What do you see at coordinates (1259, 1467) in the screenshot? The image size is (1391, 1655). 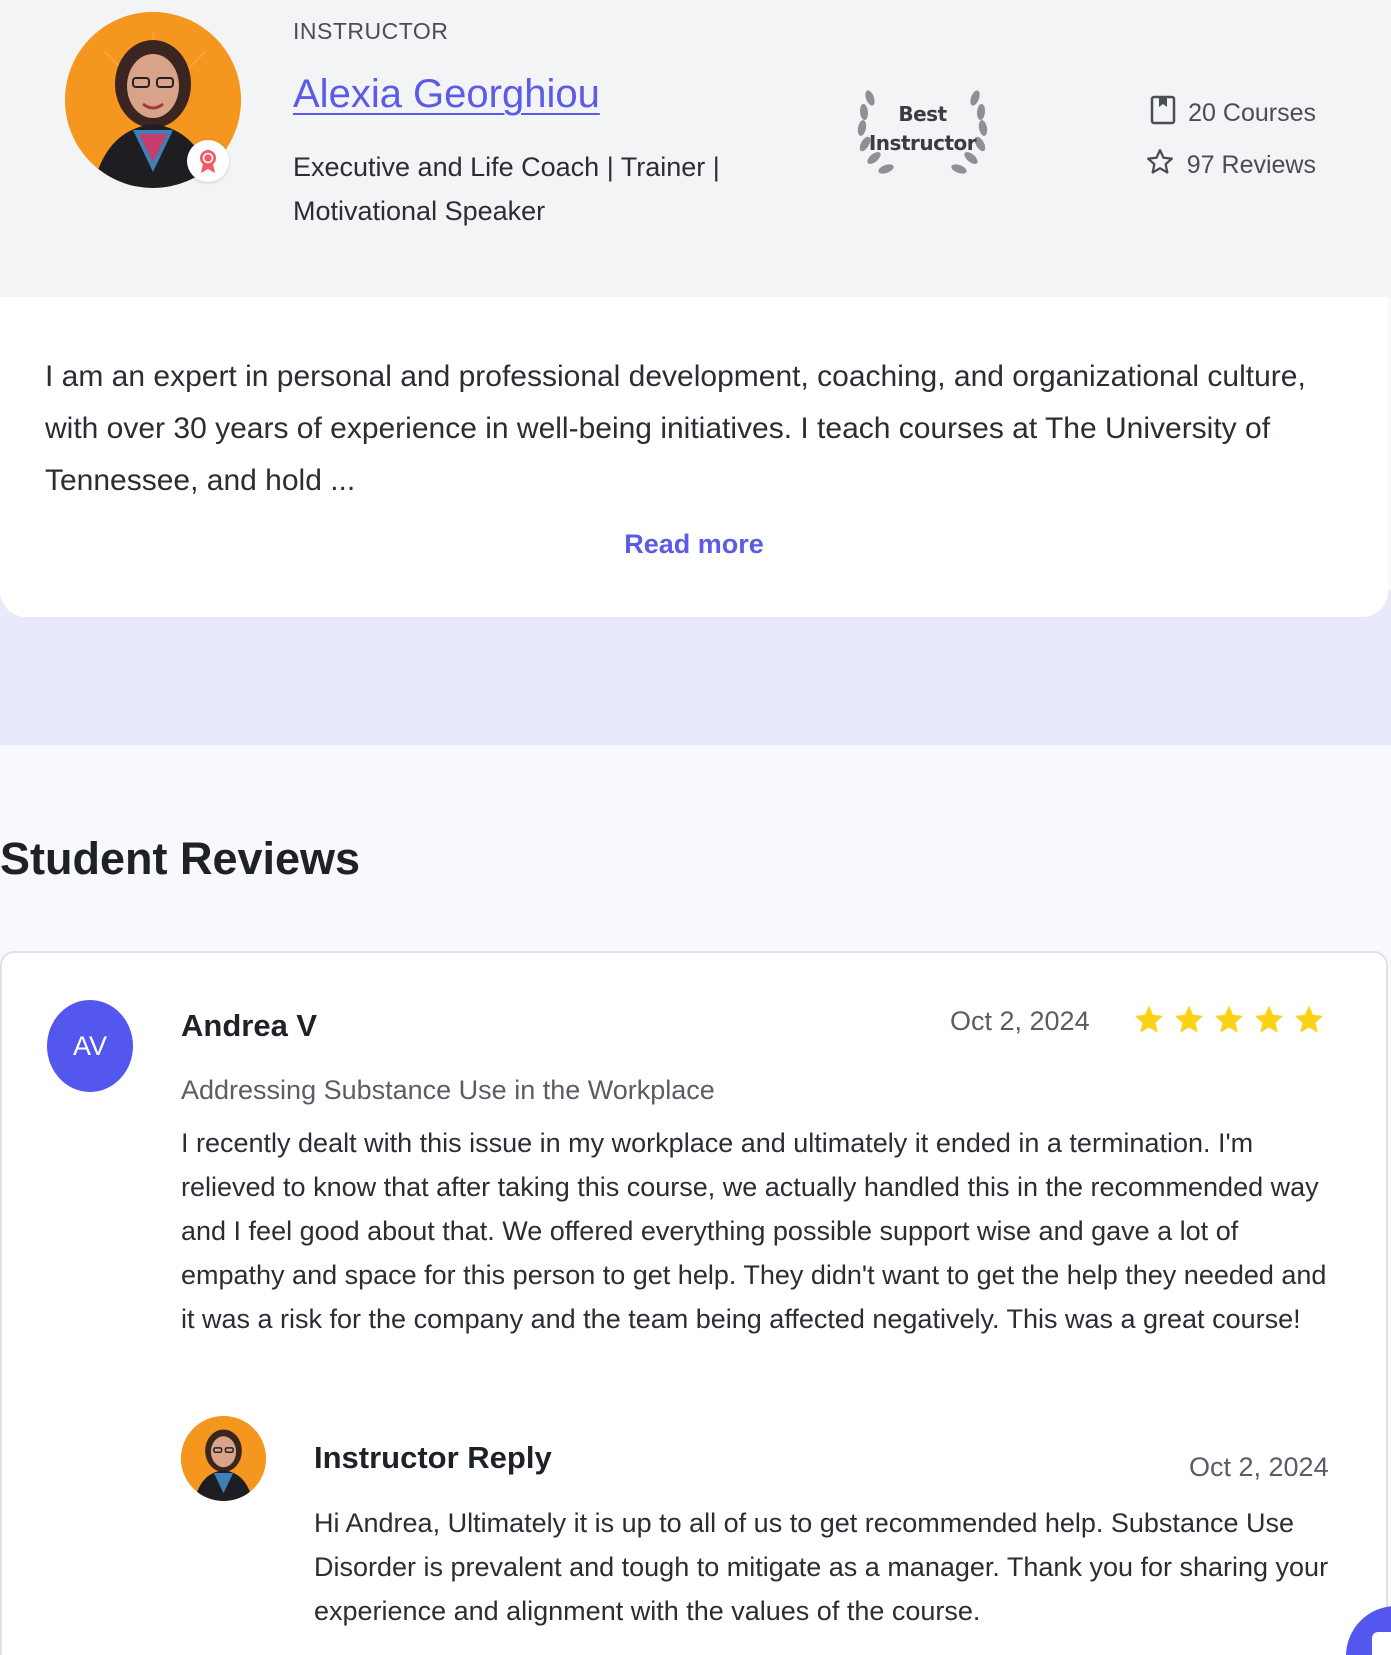 I see `instructor-reply-date: Oct 2, 2024` at bounding box center [1259, 1467].